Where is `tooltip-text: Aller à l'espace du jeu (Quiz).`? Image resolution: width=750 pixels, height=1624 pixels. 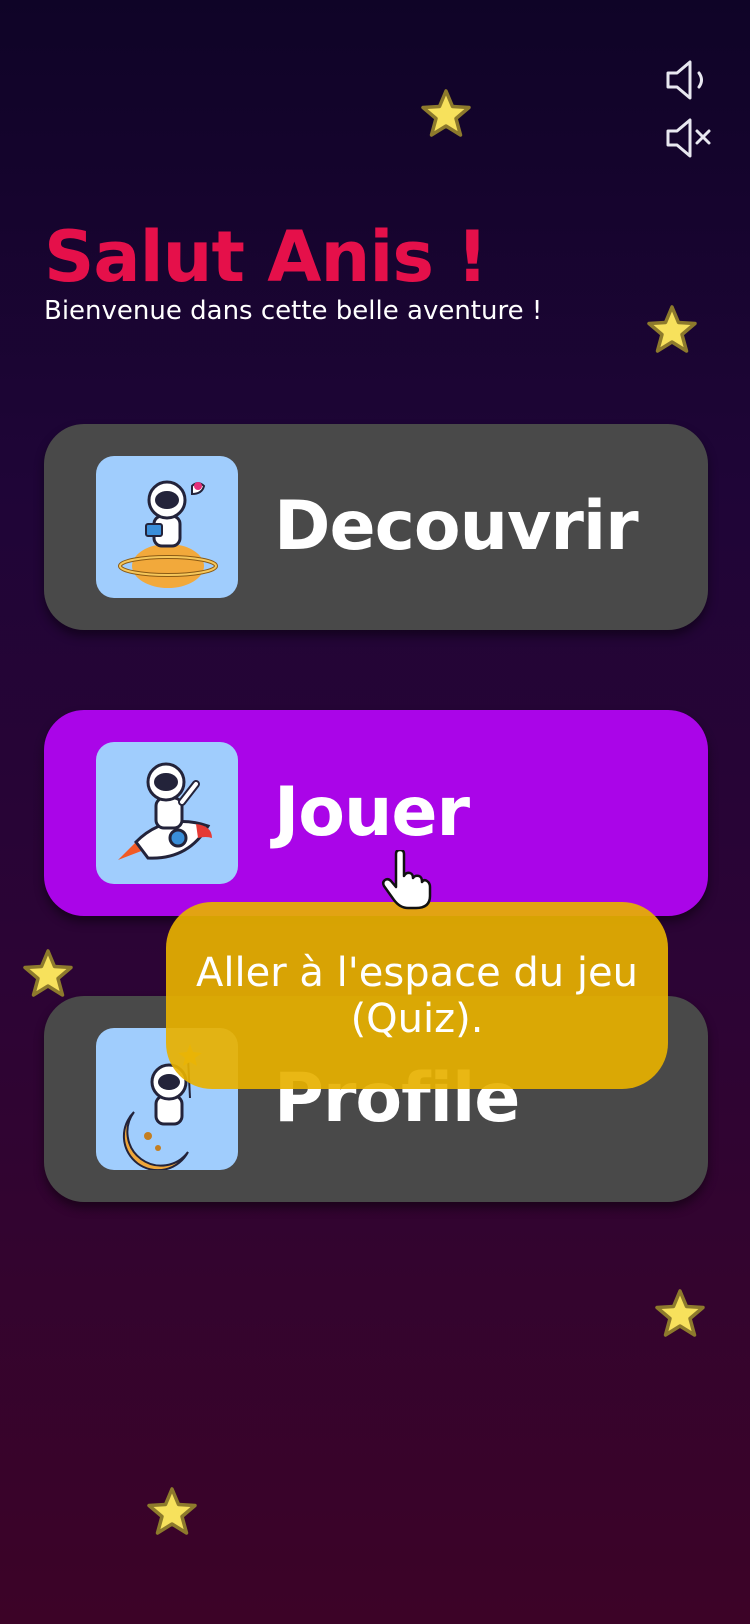 tooltip-text: Aller à l'espace du jeu (Quiz). is located at coordinates (417, 995).